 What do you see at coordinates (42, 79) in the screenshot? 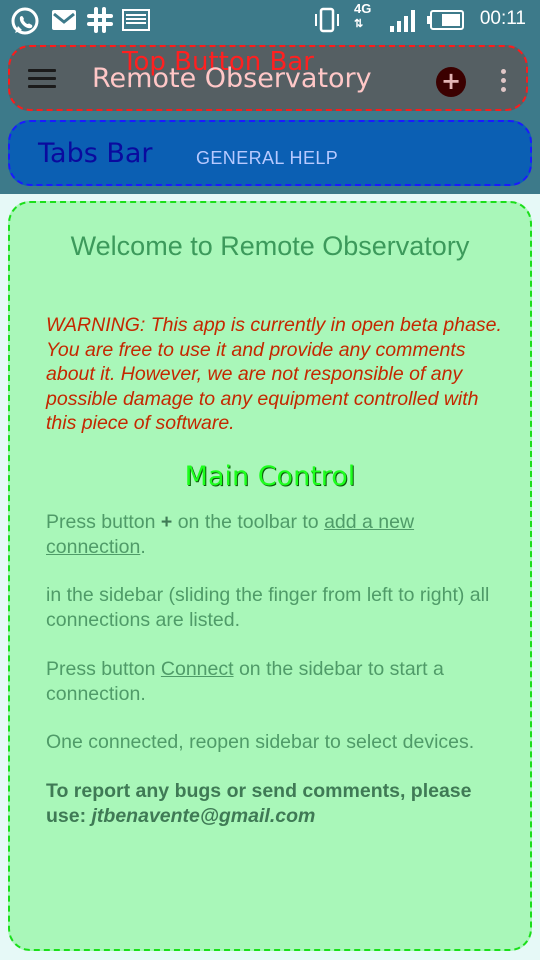
I see `hamburger-icon` at bounding box center [42, 79].